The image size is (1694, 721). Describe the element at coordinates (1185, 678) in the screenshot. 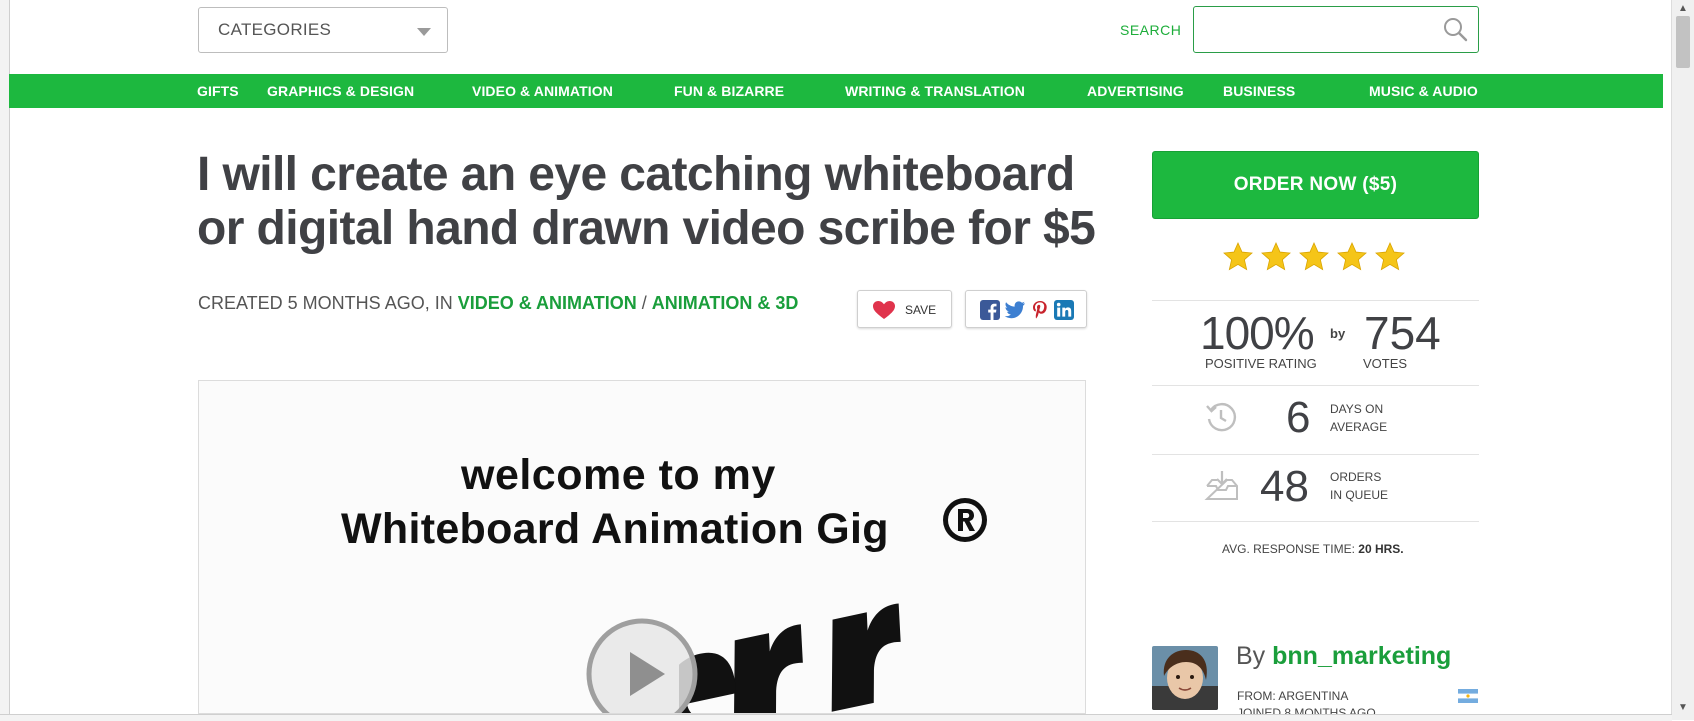

I see `seller-avatar` at that location.